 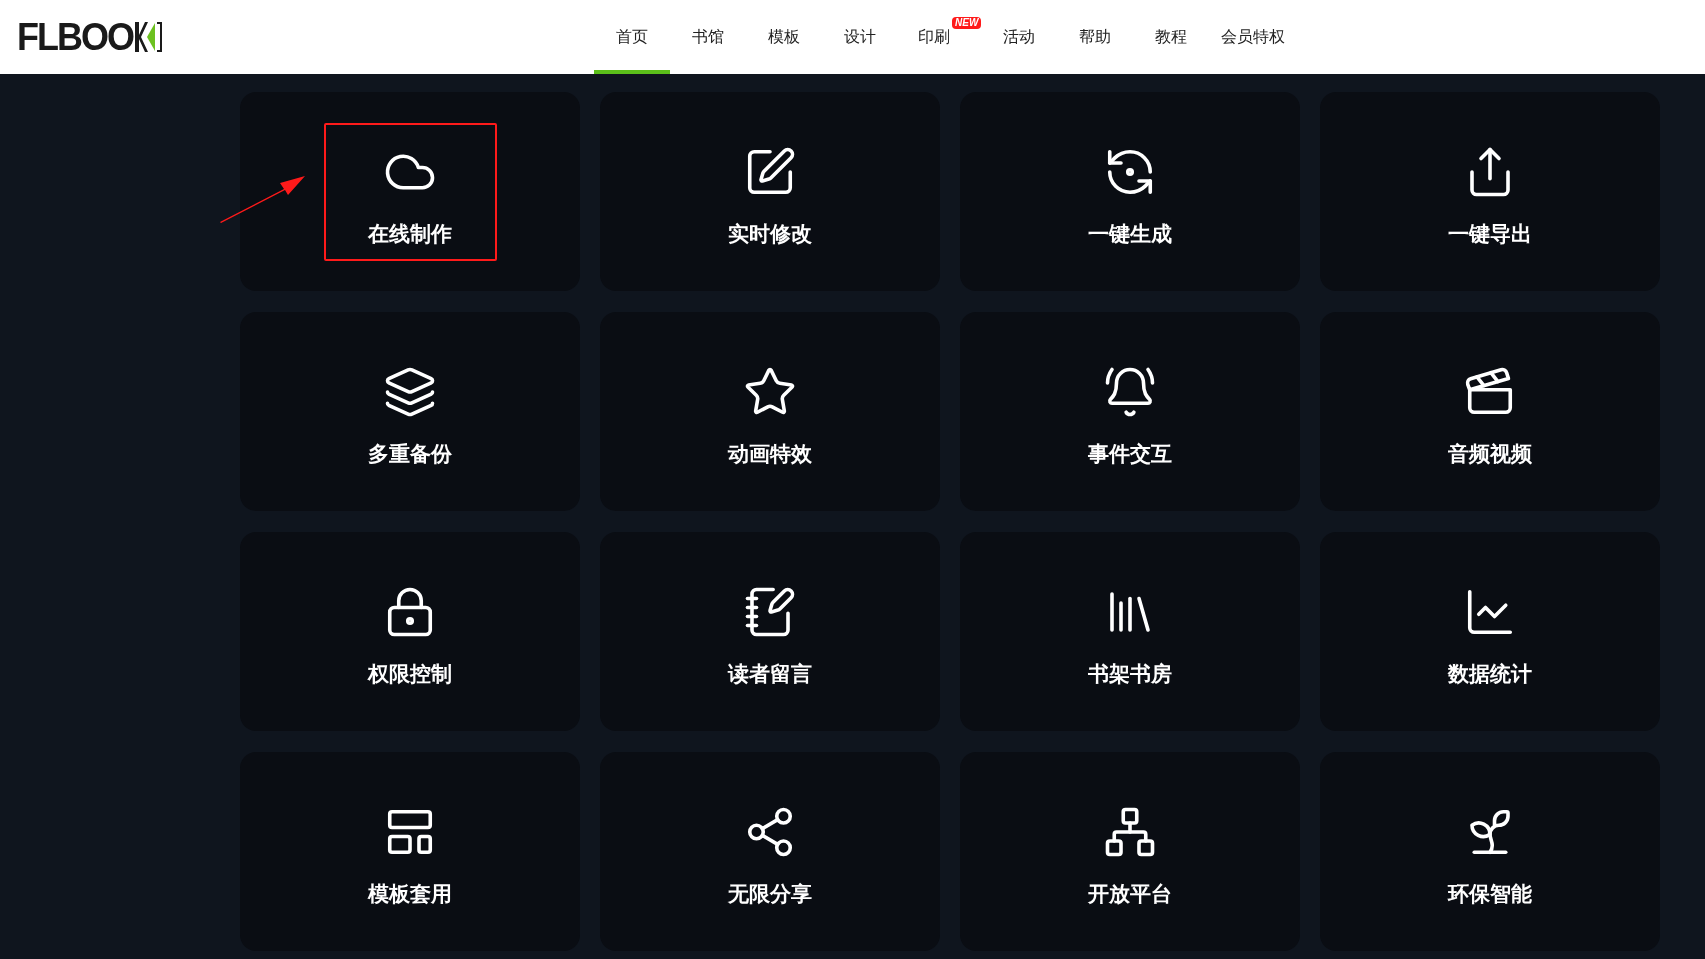 I want to click on nav-tab: 印刷, so click(x=924, y=37).